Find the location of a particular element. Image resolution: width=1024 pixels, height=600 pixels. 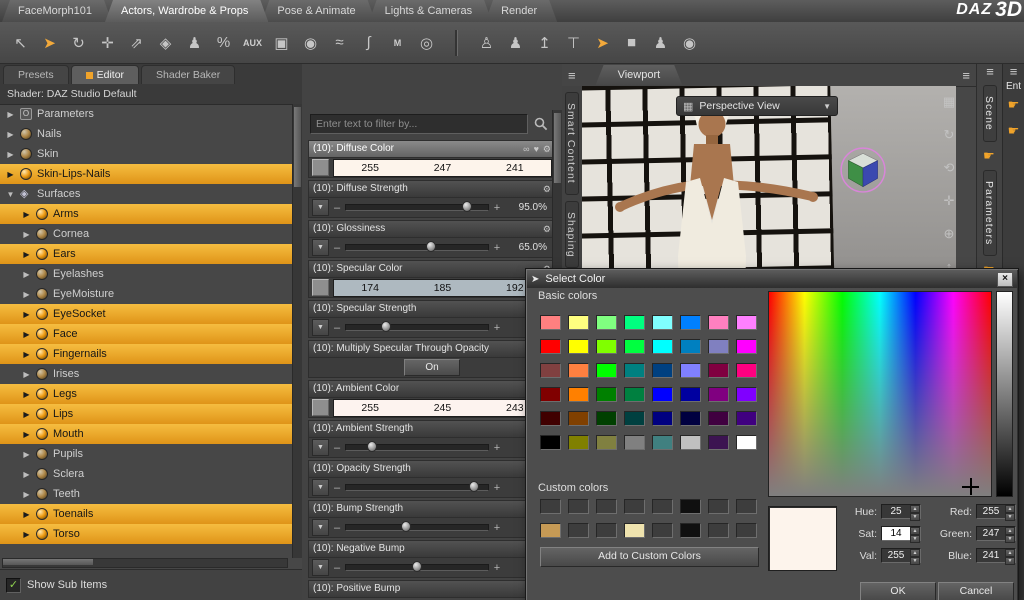

spin-up-icon: ▲ is located at coordinates (1010, 553).